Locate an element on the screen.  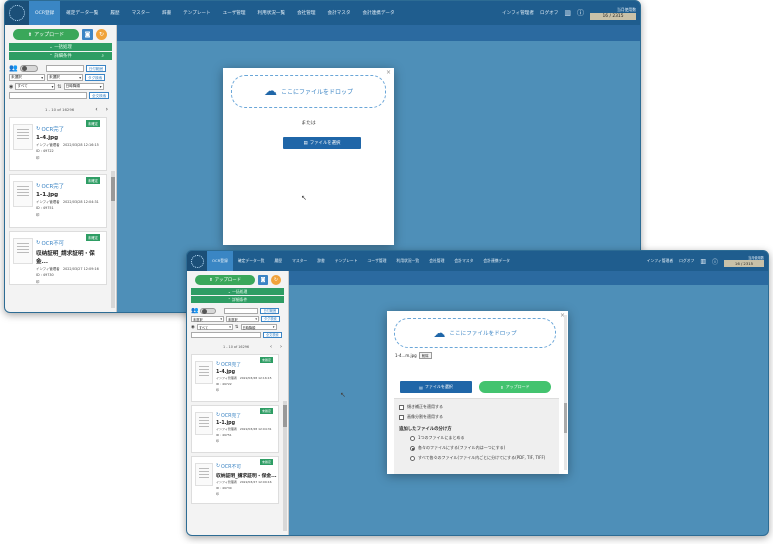
detail-conditions-toggle: ⌃ 詳細条件 ⌕ is located at coordinates (60, 56).